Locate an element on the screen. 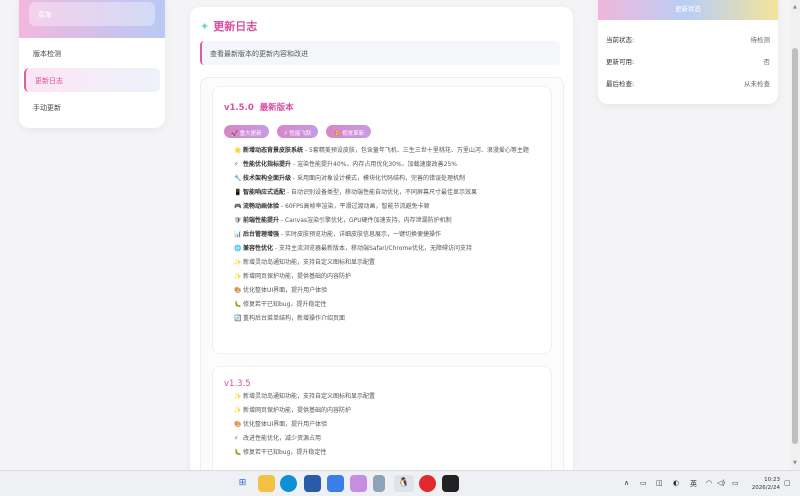  edge-browser-icon is located at coordinates (288, 483).